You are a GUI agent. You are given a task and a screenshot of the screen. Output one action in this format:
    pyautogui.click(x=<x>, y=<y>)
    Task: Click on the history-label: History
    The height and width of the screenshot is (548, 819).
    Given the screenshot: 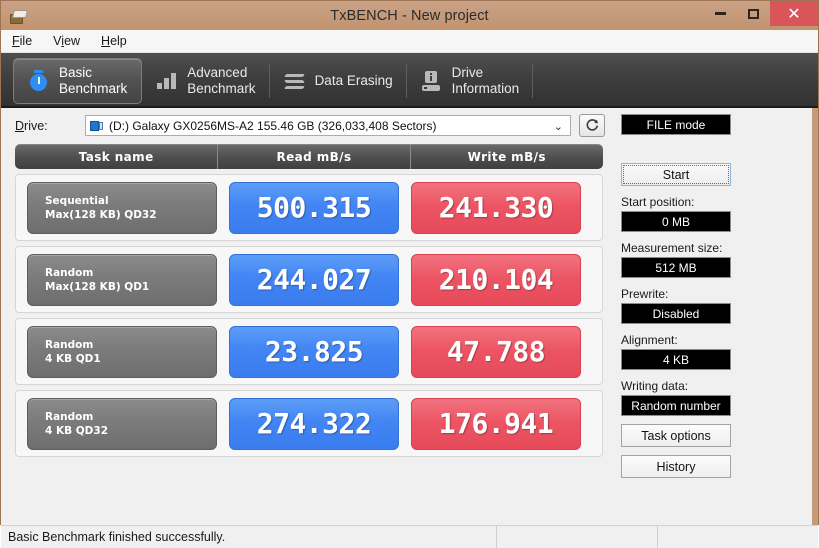 What is the action you would take?
    pyautogui.click(x=676, y=466)
    